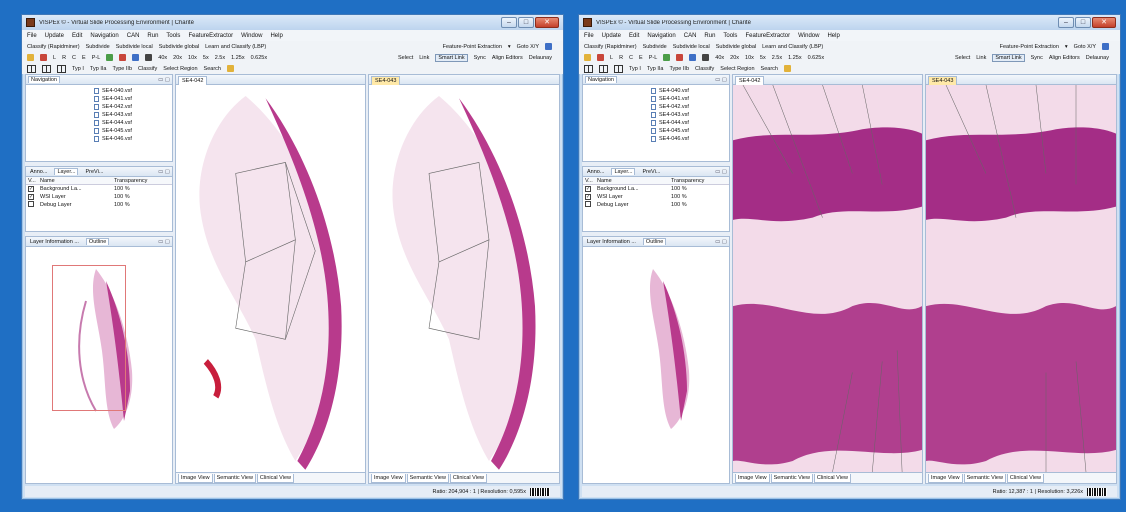  What do you see at coordinates (1008, 57) in the screenshot?
I see `smart-link-button: Smart Link` at bounding box center [1008, 57].